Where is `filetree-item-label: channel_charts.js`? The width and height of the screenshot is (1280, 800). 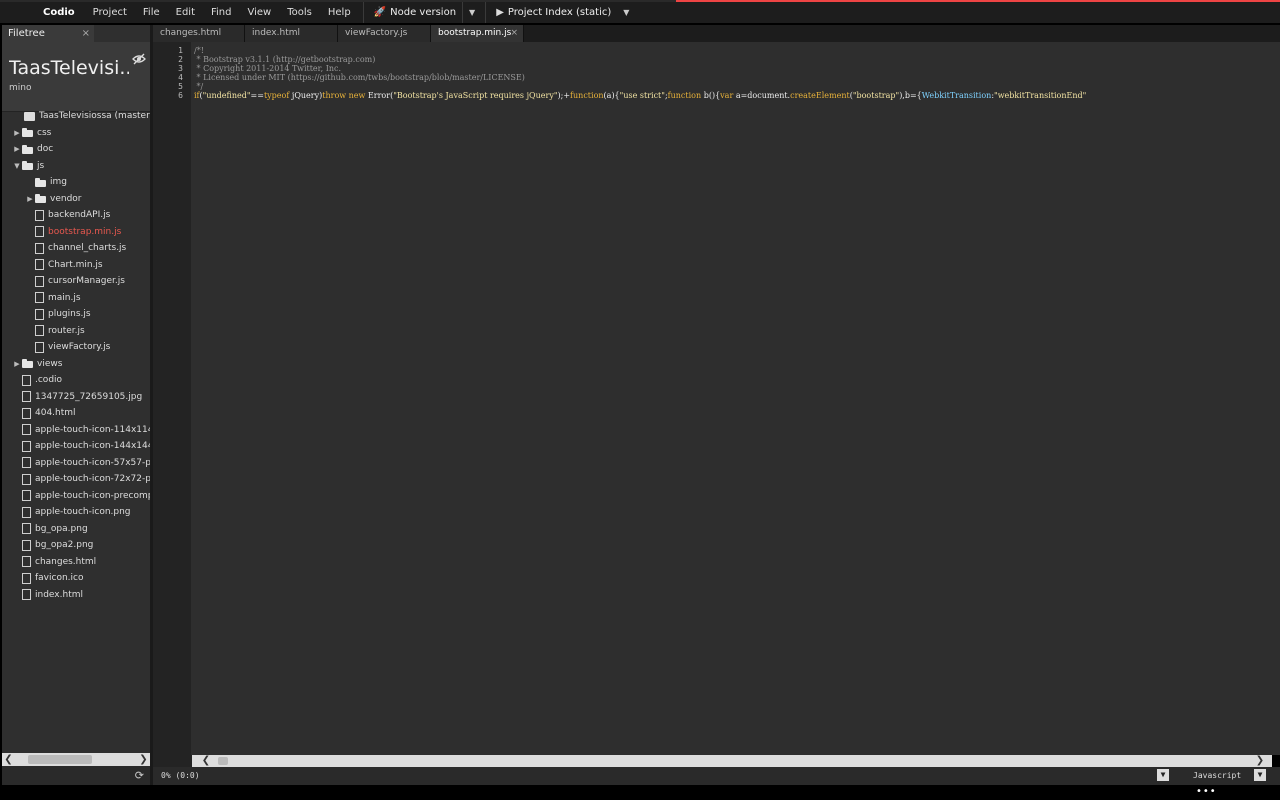 filetree-item-label: channel_charts.js is located at coordinates (87, 248).